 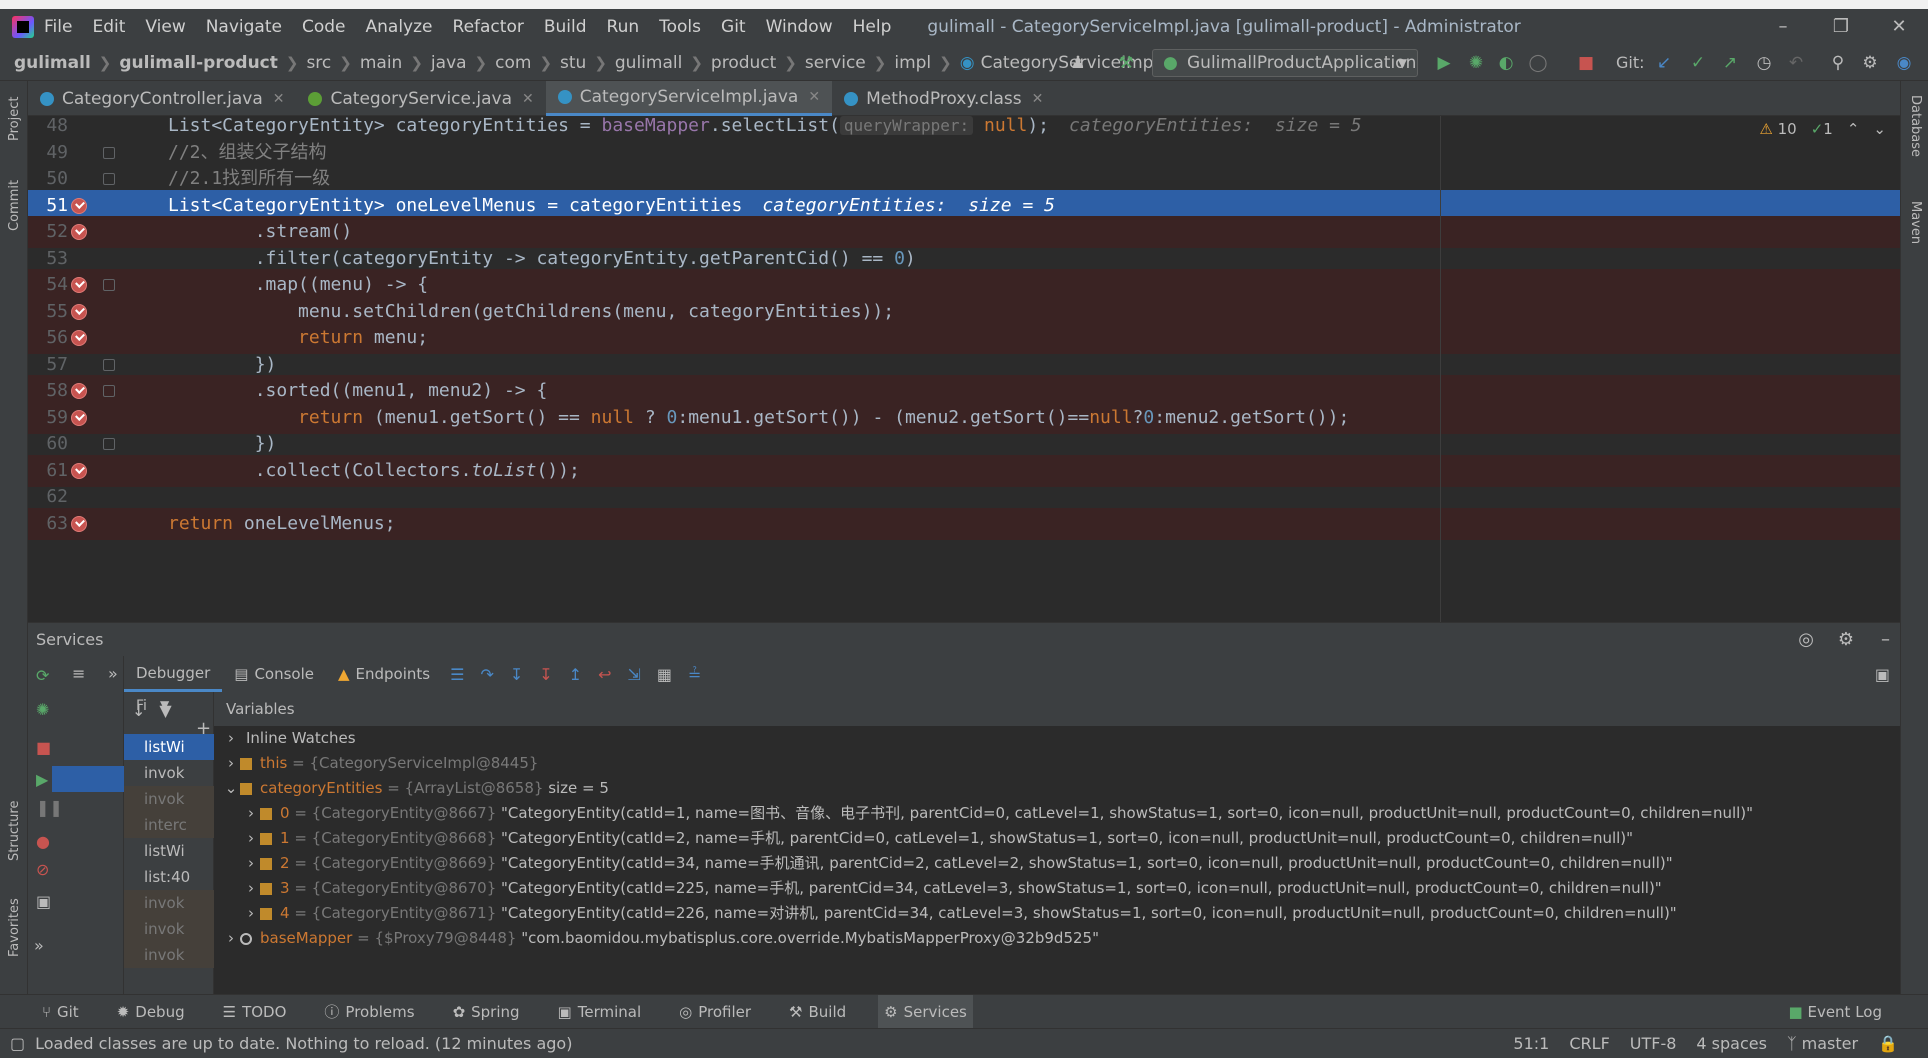 I want to click on breadcrumb-item: com, so click(x=513, y=63).